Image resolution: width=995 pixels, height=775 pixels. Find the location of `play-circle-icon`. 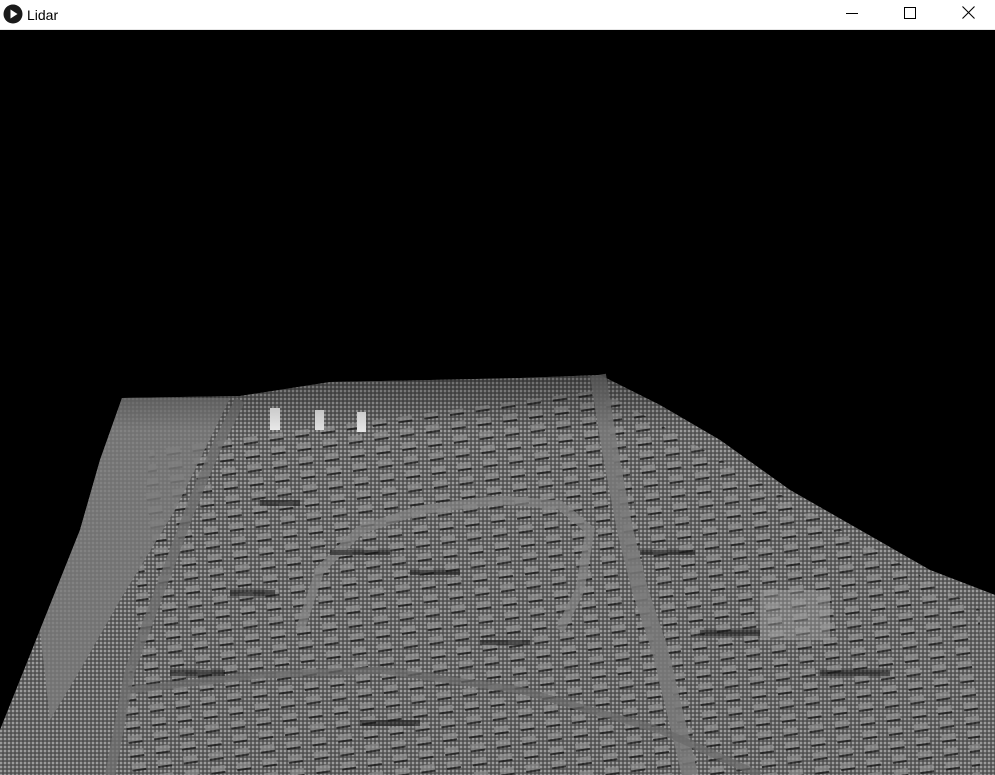

play-circle-icon is located at coordinates (13, 14).